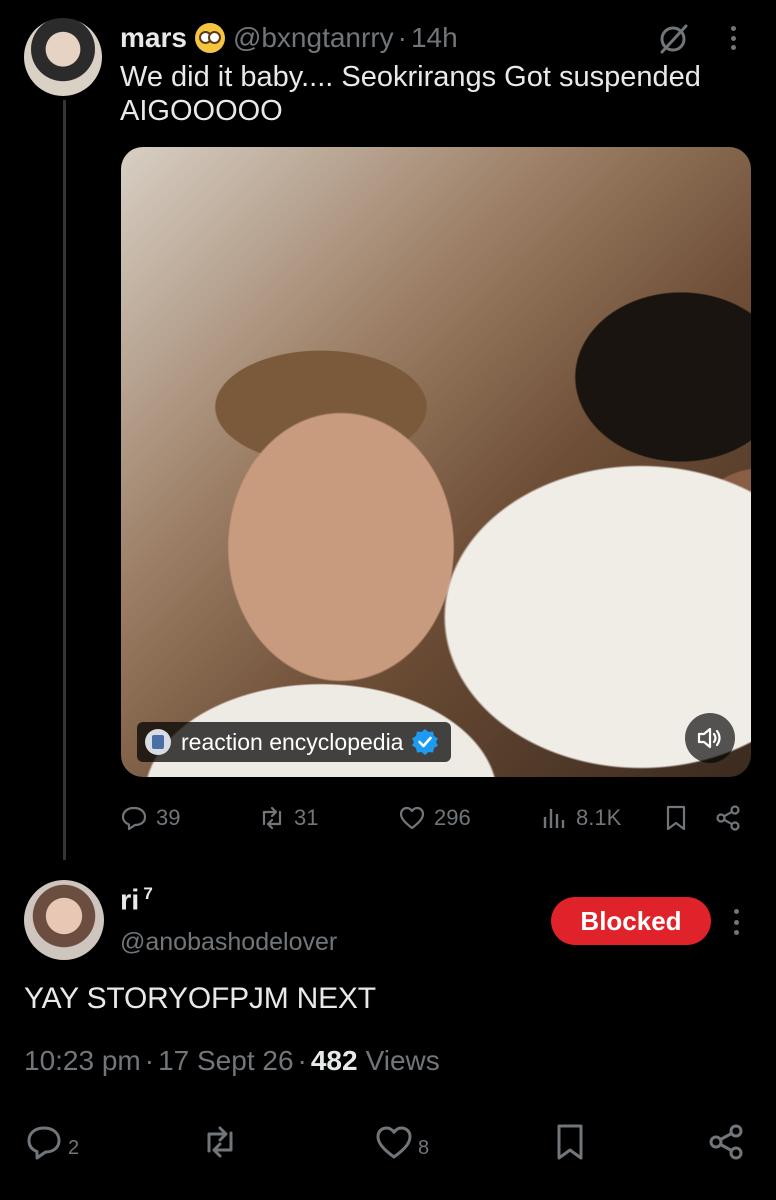  I want to click on attribution-label: reaction encyclopedia, so click(292, 741).